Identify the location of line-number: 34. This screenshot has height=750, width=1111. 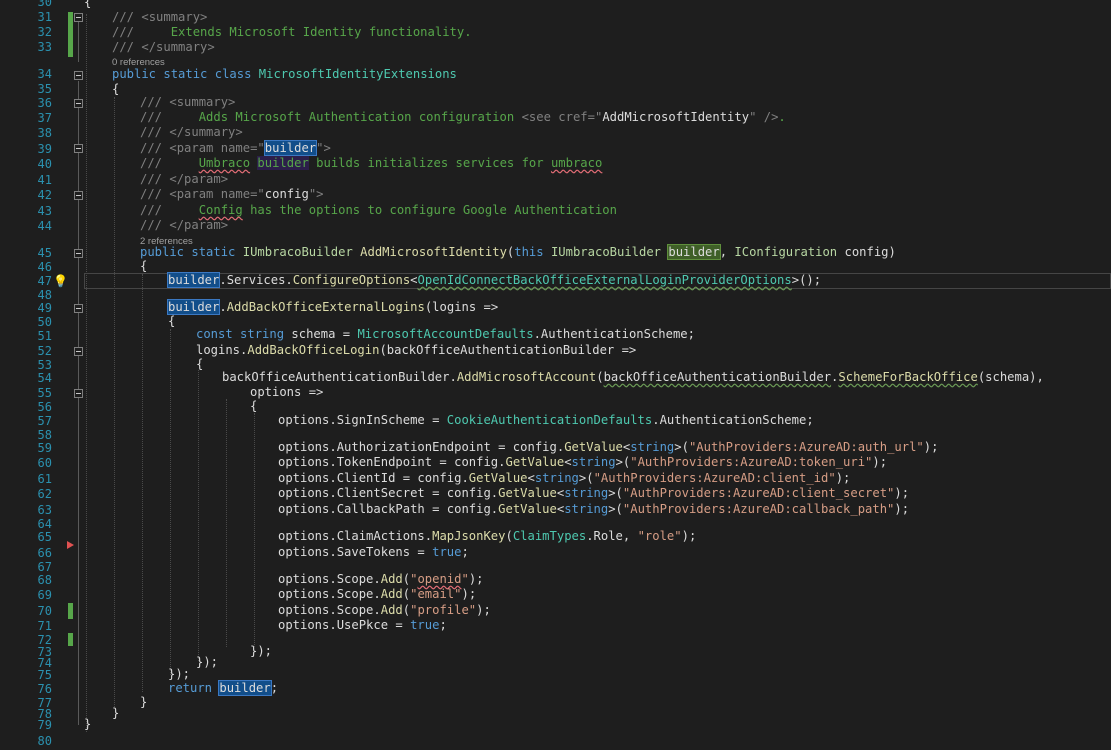
(44, 74).